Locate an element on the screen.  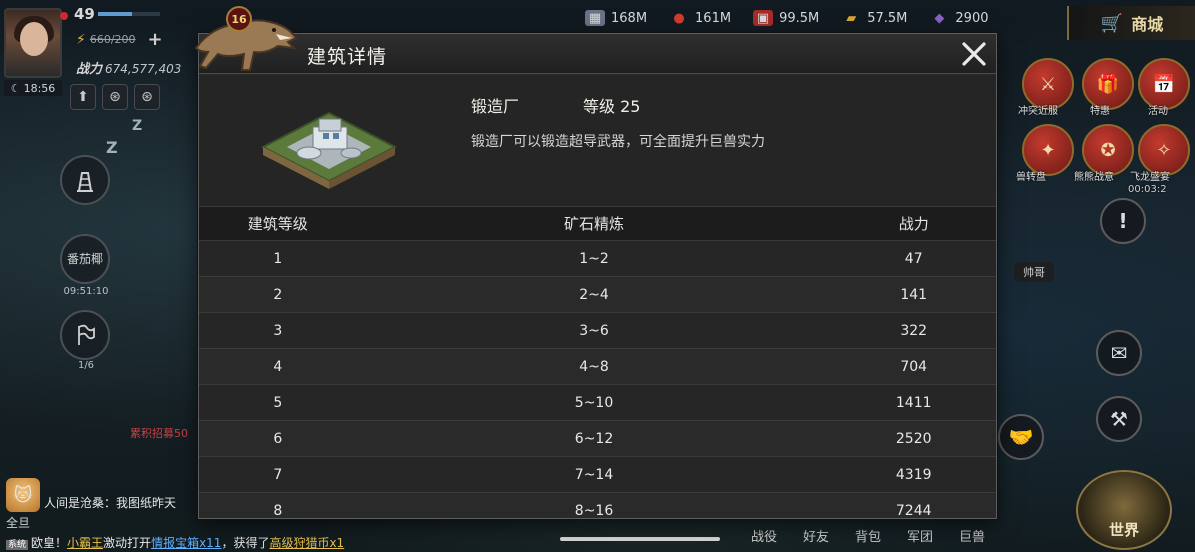
table-cell-power: 322 is located at coordinates (914, 330).